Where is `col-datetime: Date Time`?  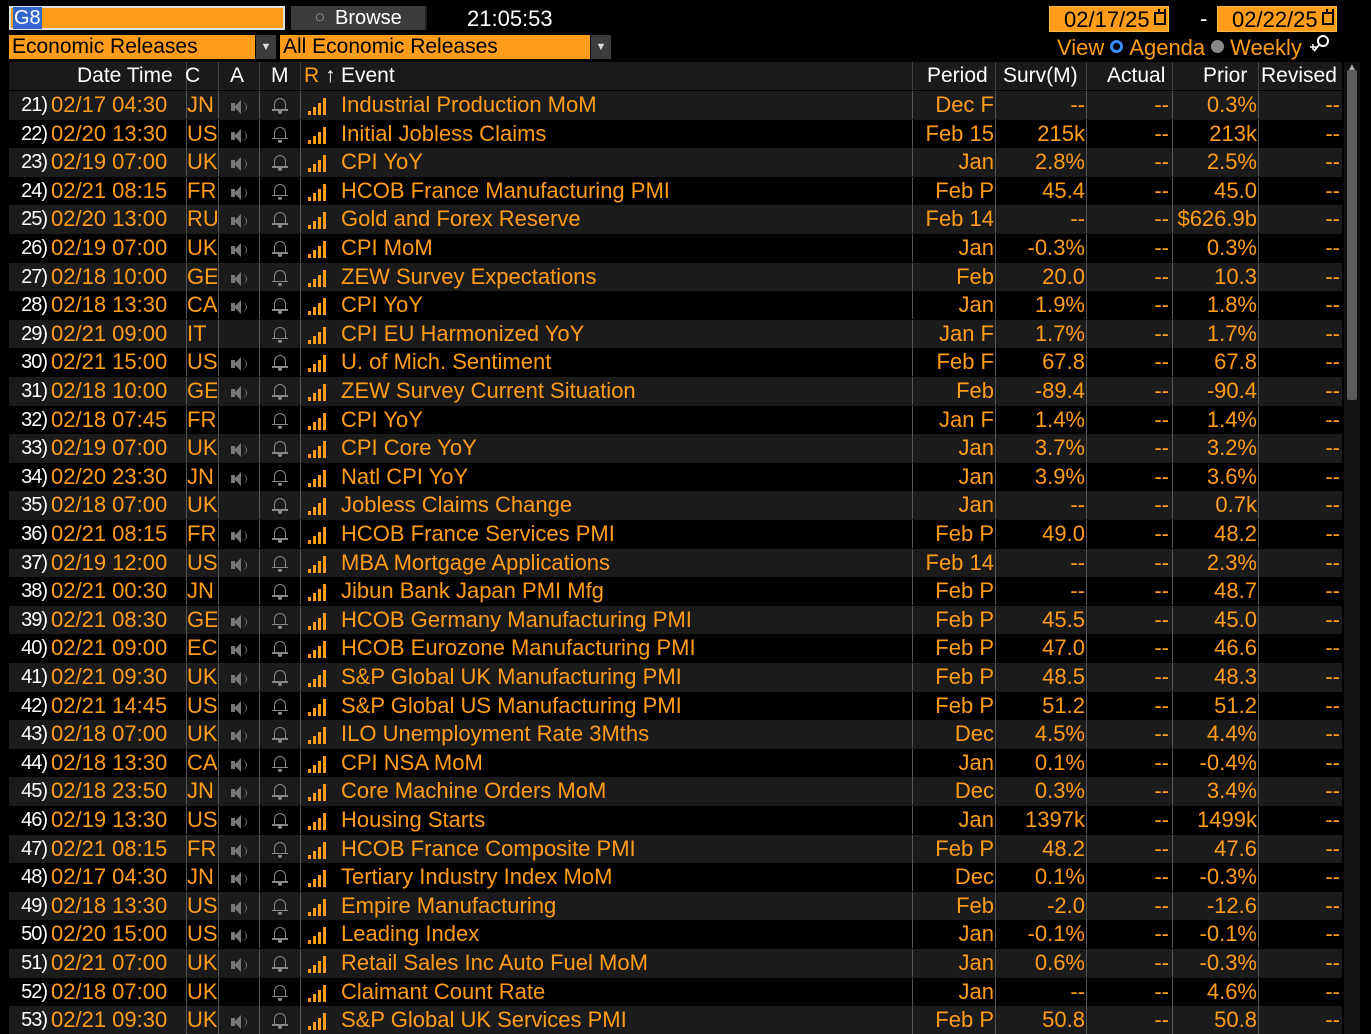
col-datetime: Date Time is located at coordinates (125, 76).